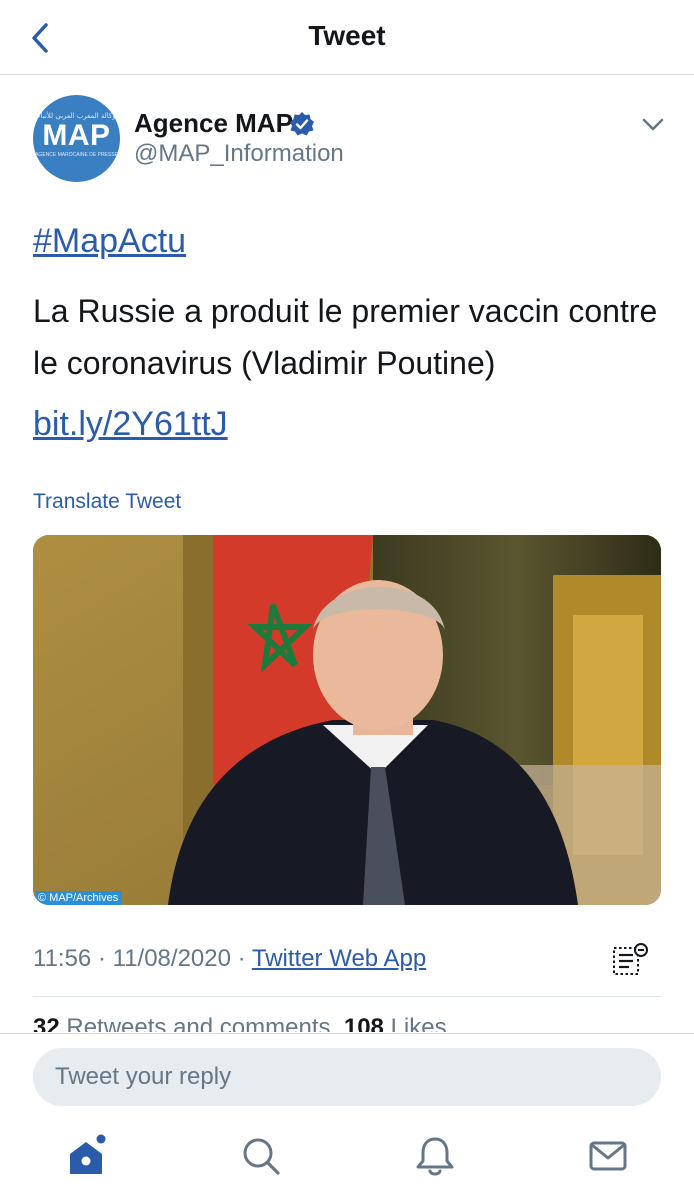  Describe the element at coordinates (347, 996) in the screenshot. I see `divider` at that location.